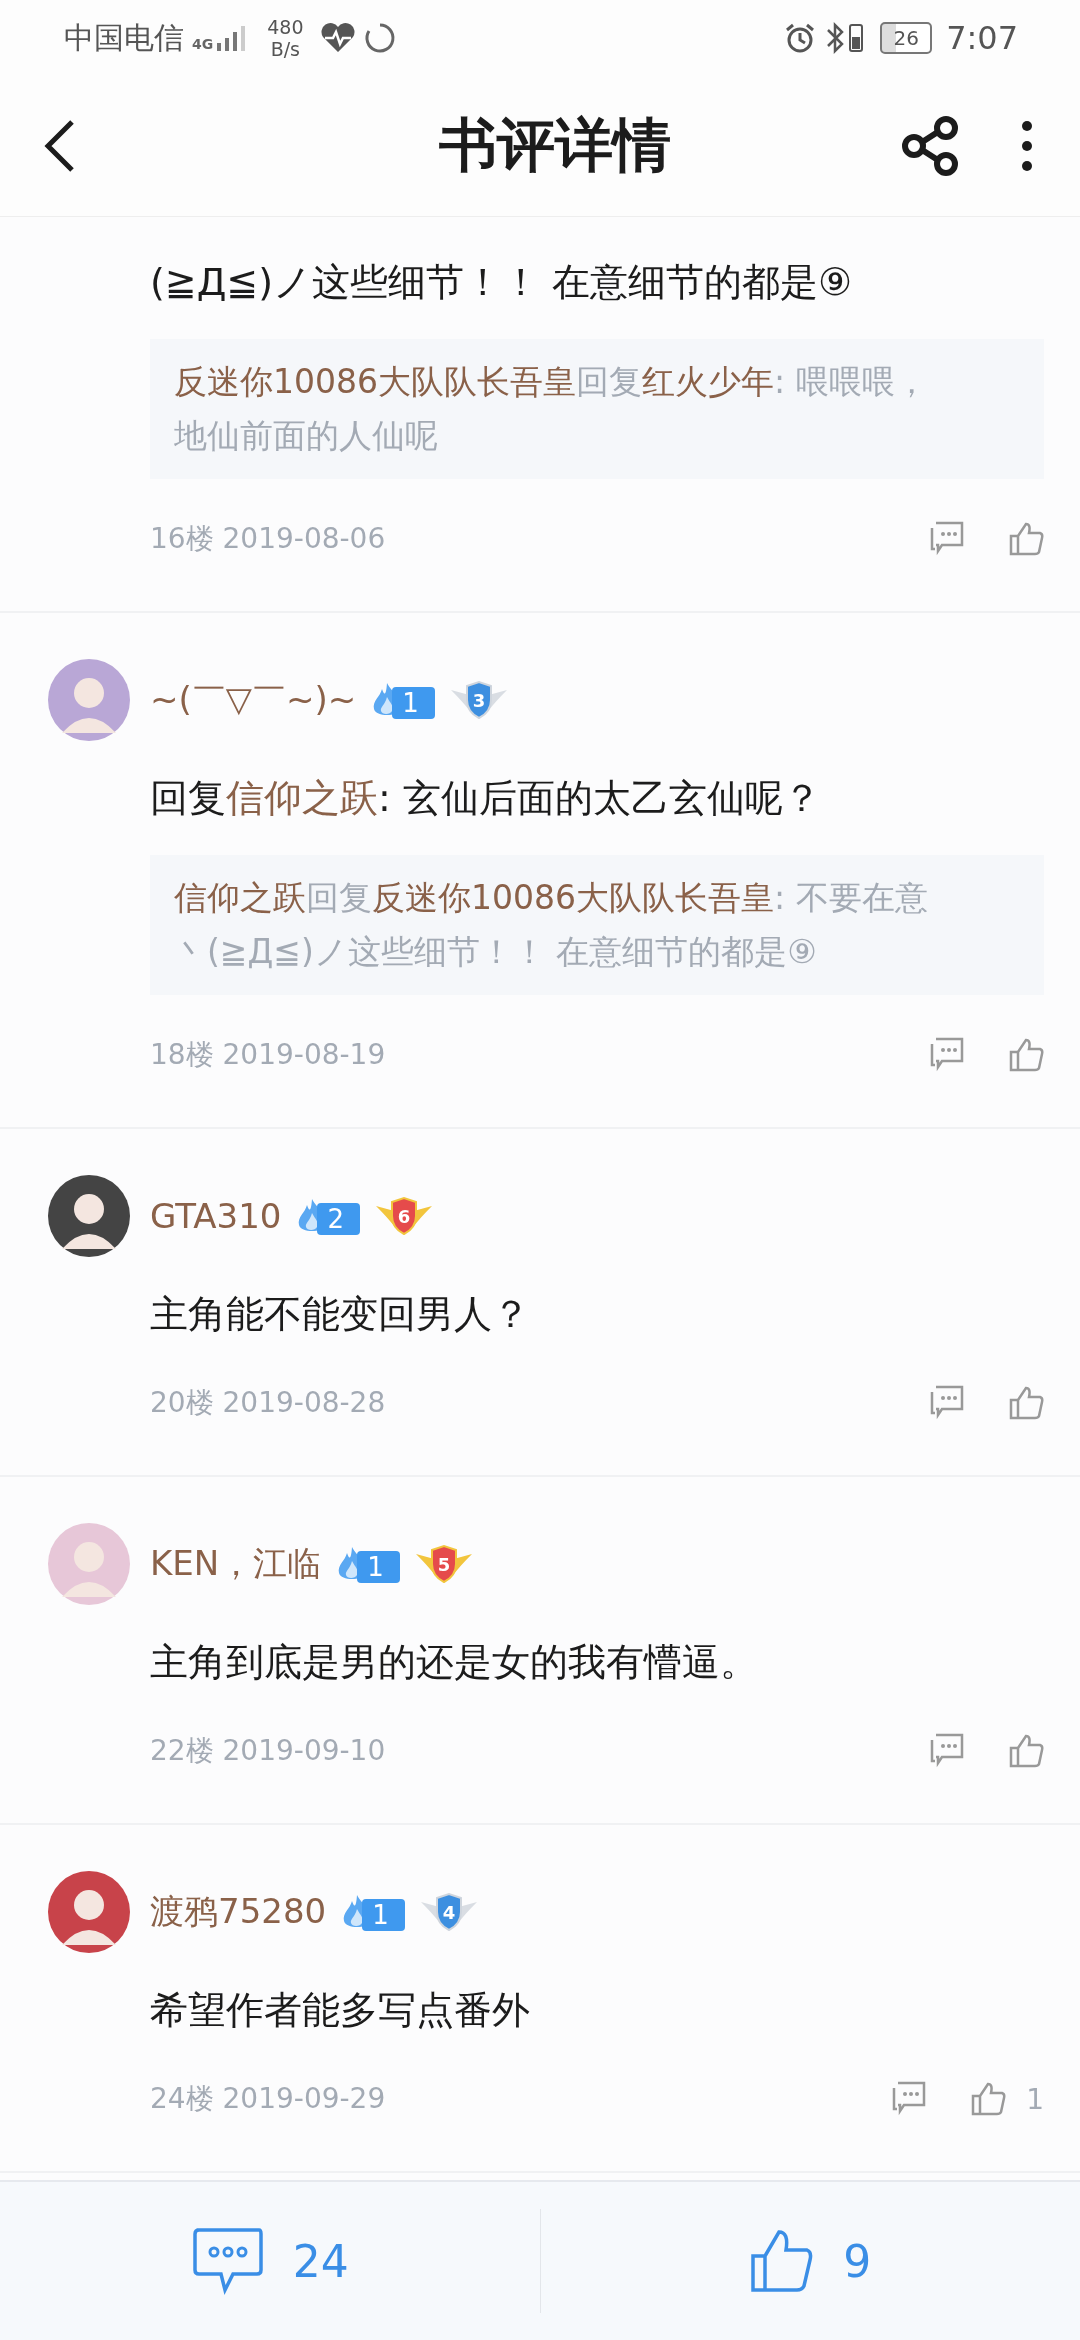 The image size is (1080, 2340). I want to click on clock: 7:07, so click(982, 38).